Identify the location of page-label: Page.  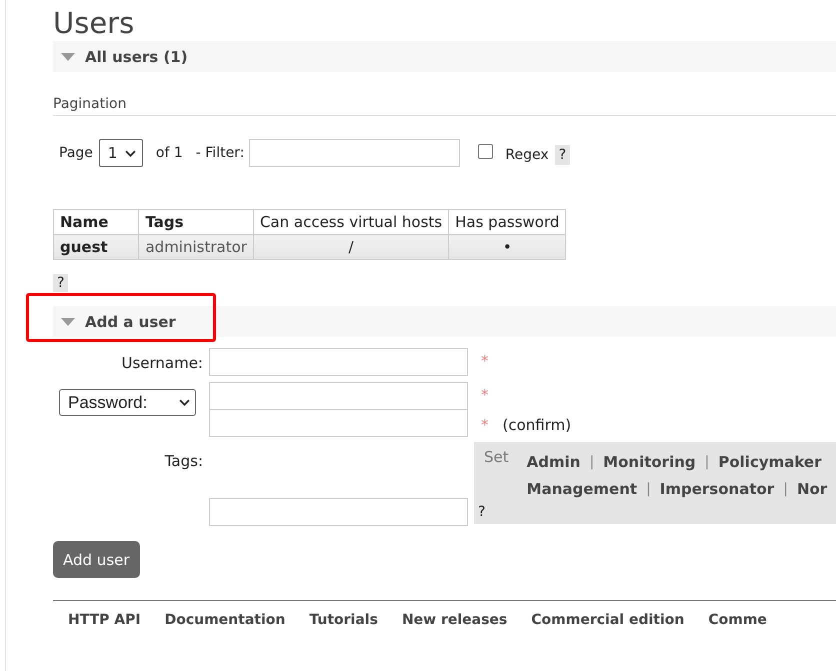
(76, 153).